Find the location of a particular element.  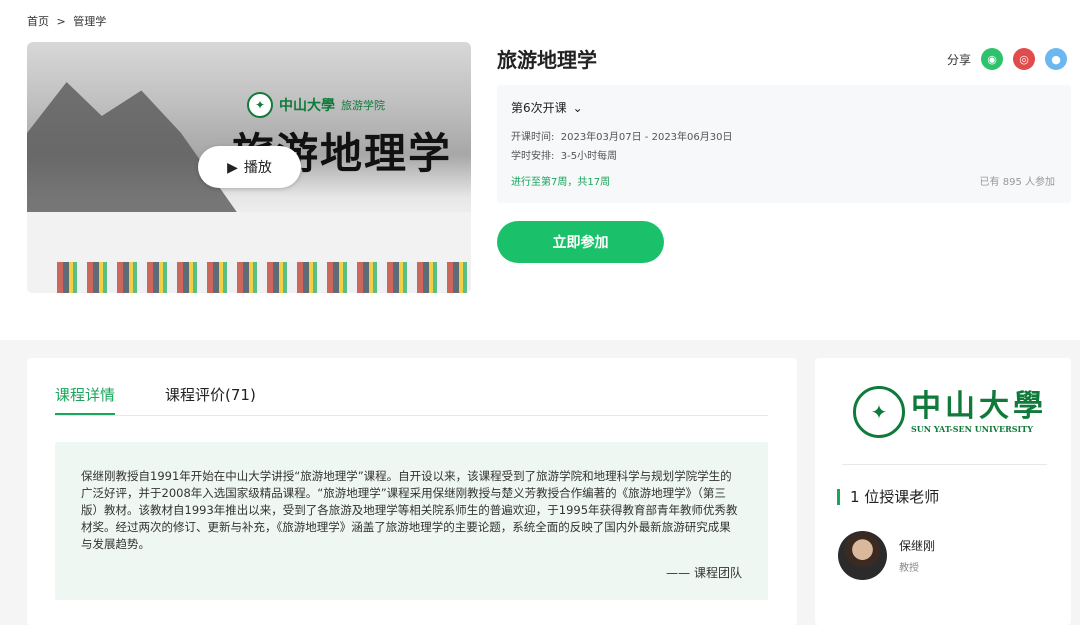

avatar is located at coordinates (862, 555).